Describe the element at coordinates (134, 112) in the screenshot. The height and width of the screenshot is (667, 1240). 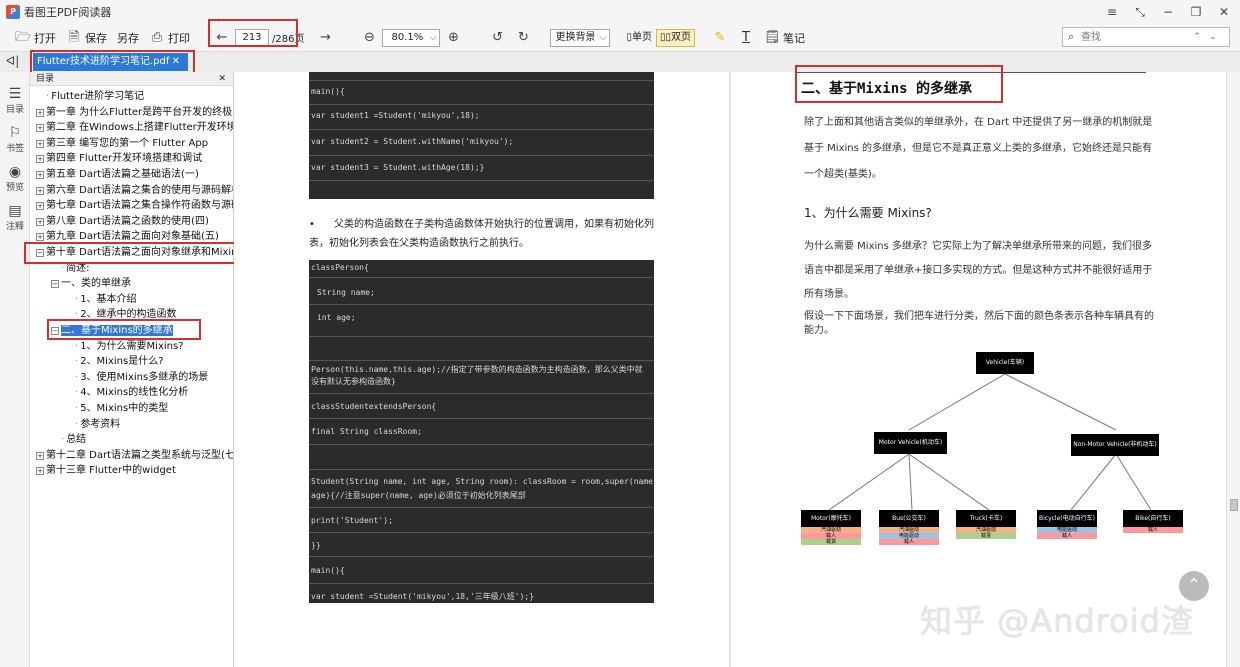
I see `toc-item: + 第一章 为什么Flutter是跨平台开发的终极之选` at that location.